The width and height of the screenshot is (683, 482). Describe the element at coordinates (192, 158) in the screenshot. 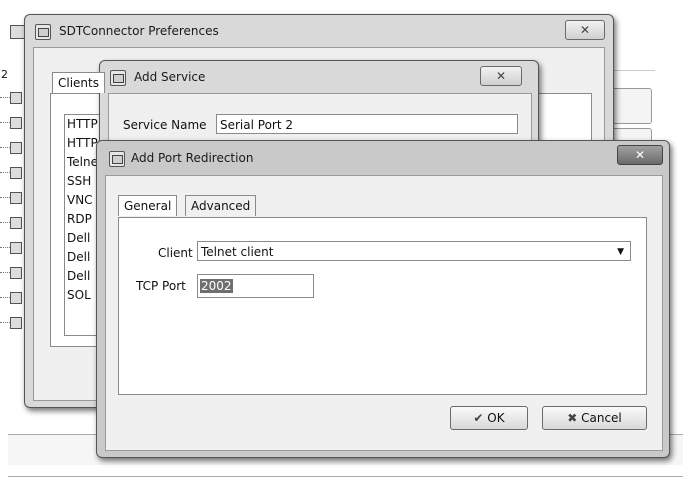

I see `add-port-title: Add Port Redirection` at that location.